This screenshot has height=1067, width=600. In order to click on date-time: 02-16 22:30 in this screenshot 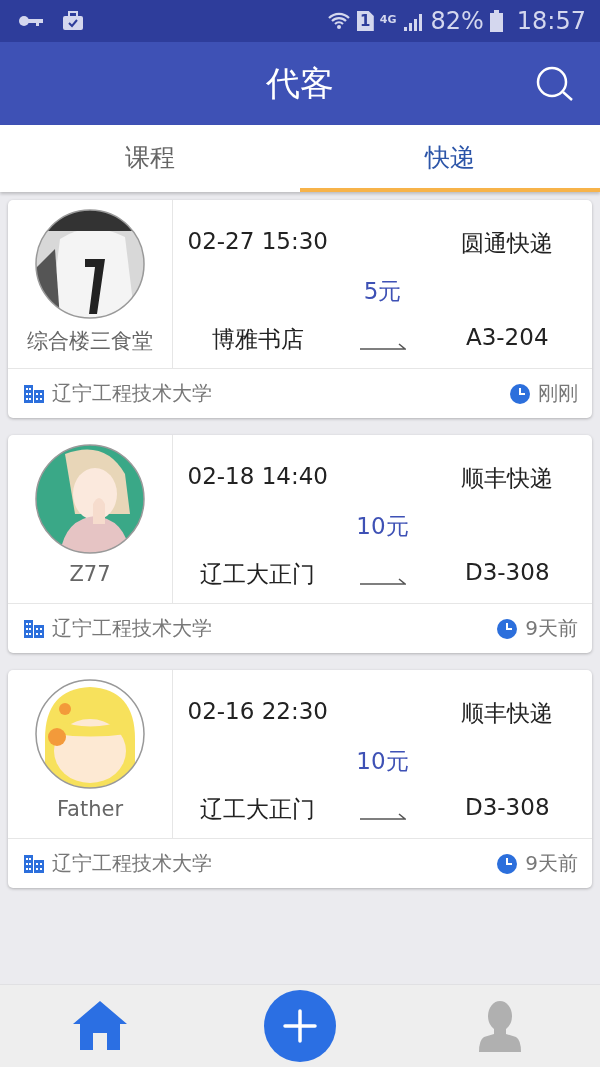, I will do `click(257, 712)`.